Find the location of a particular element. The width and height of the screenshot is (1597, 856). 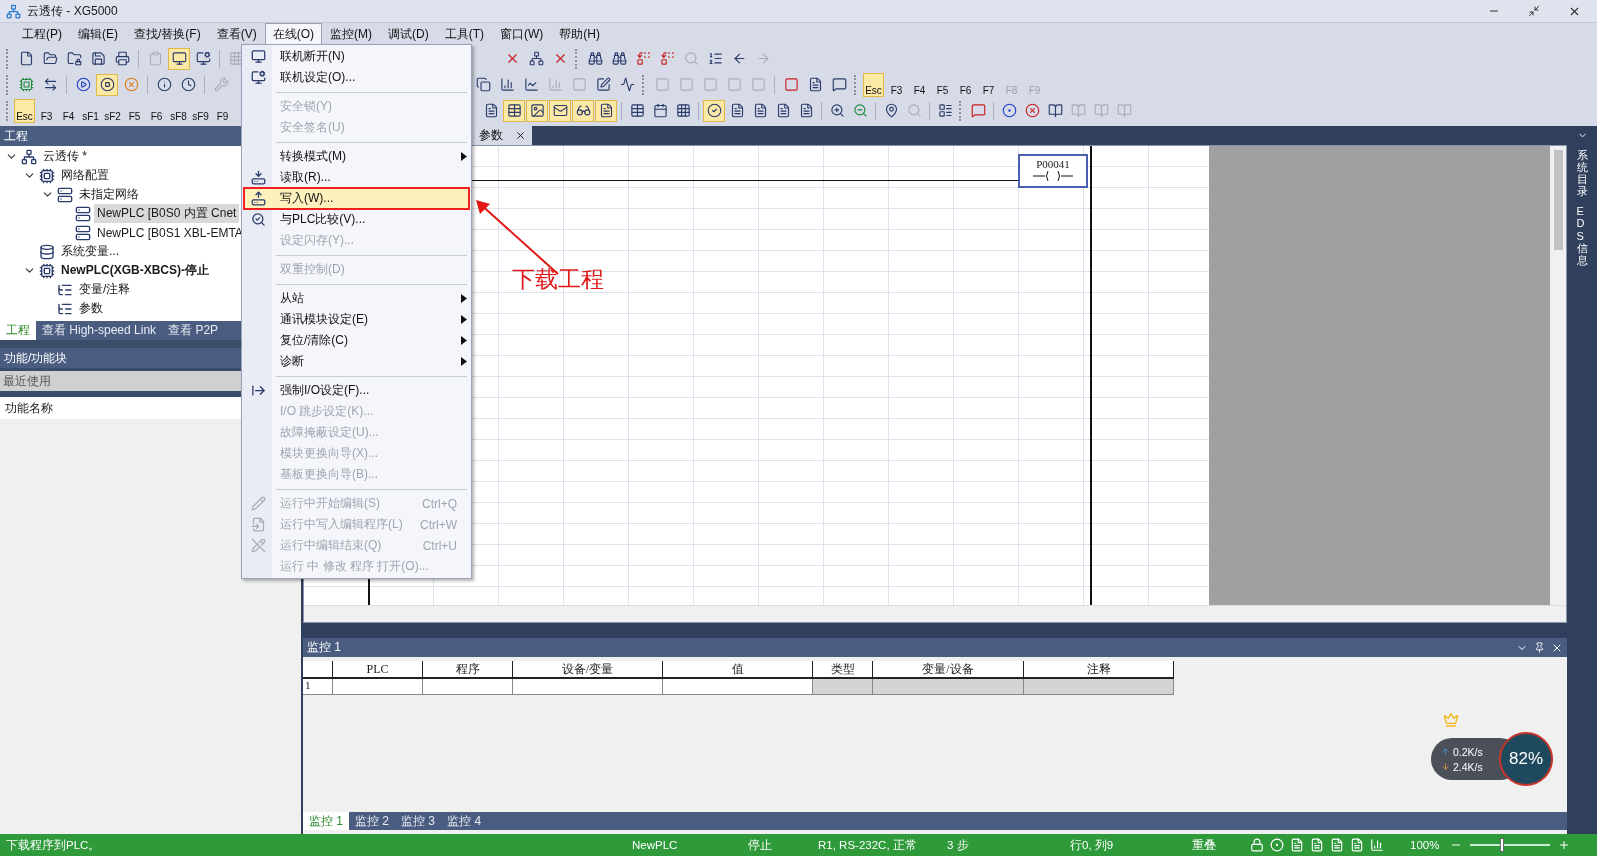

monitor-tab: 监控 3 is located at coordinates (418, 821).